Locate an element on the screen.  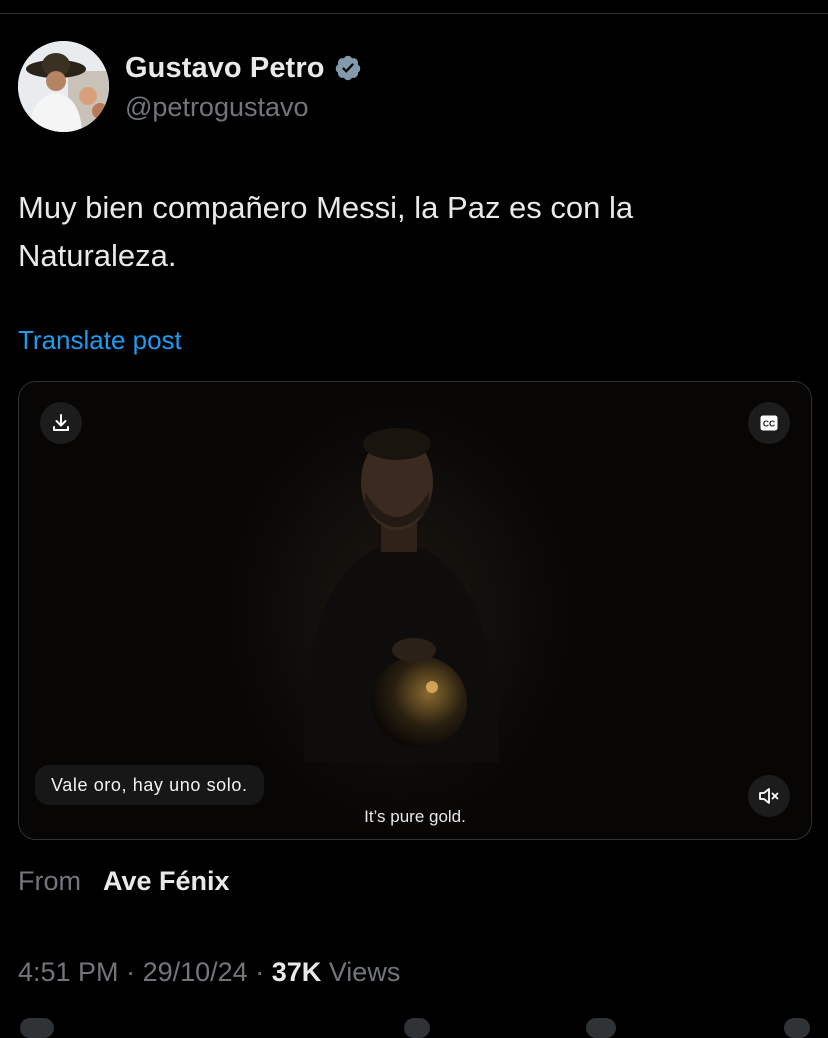
closed-captions-button: CC is located at coordinates (769, 423).